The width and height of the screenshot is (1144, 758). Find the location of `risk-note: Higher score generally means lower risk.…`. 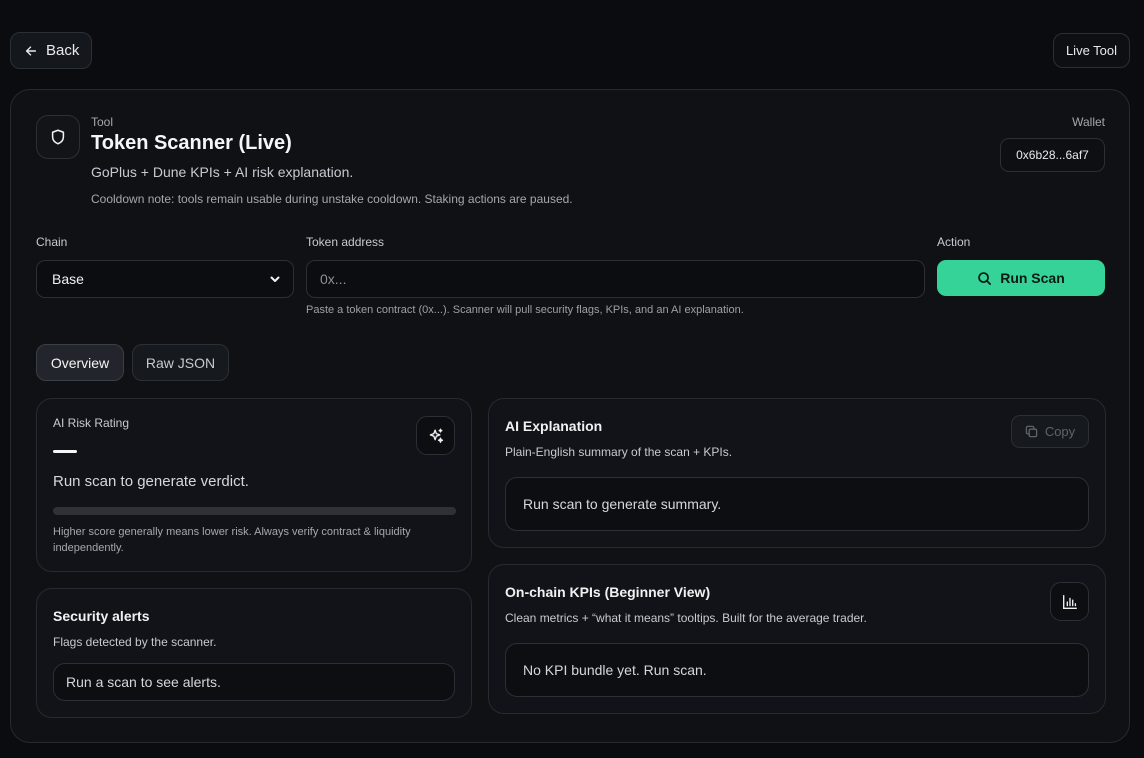

risk-note: Higher score generally means lower risk.… is located at coordinates (232, 540).